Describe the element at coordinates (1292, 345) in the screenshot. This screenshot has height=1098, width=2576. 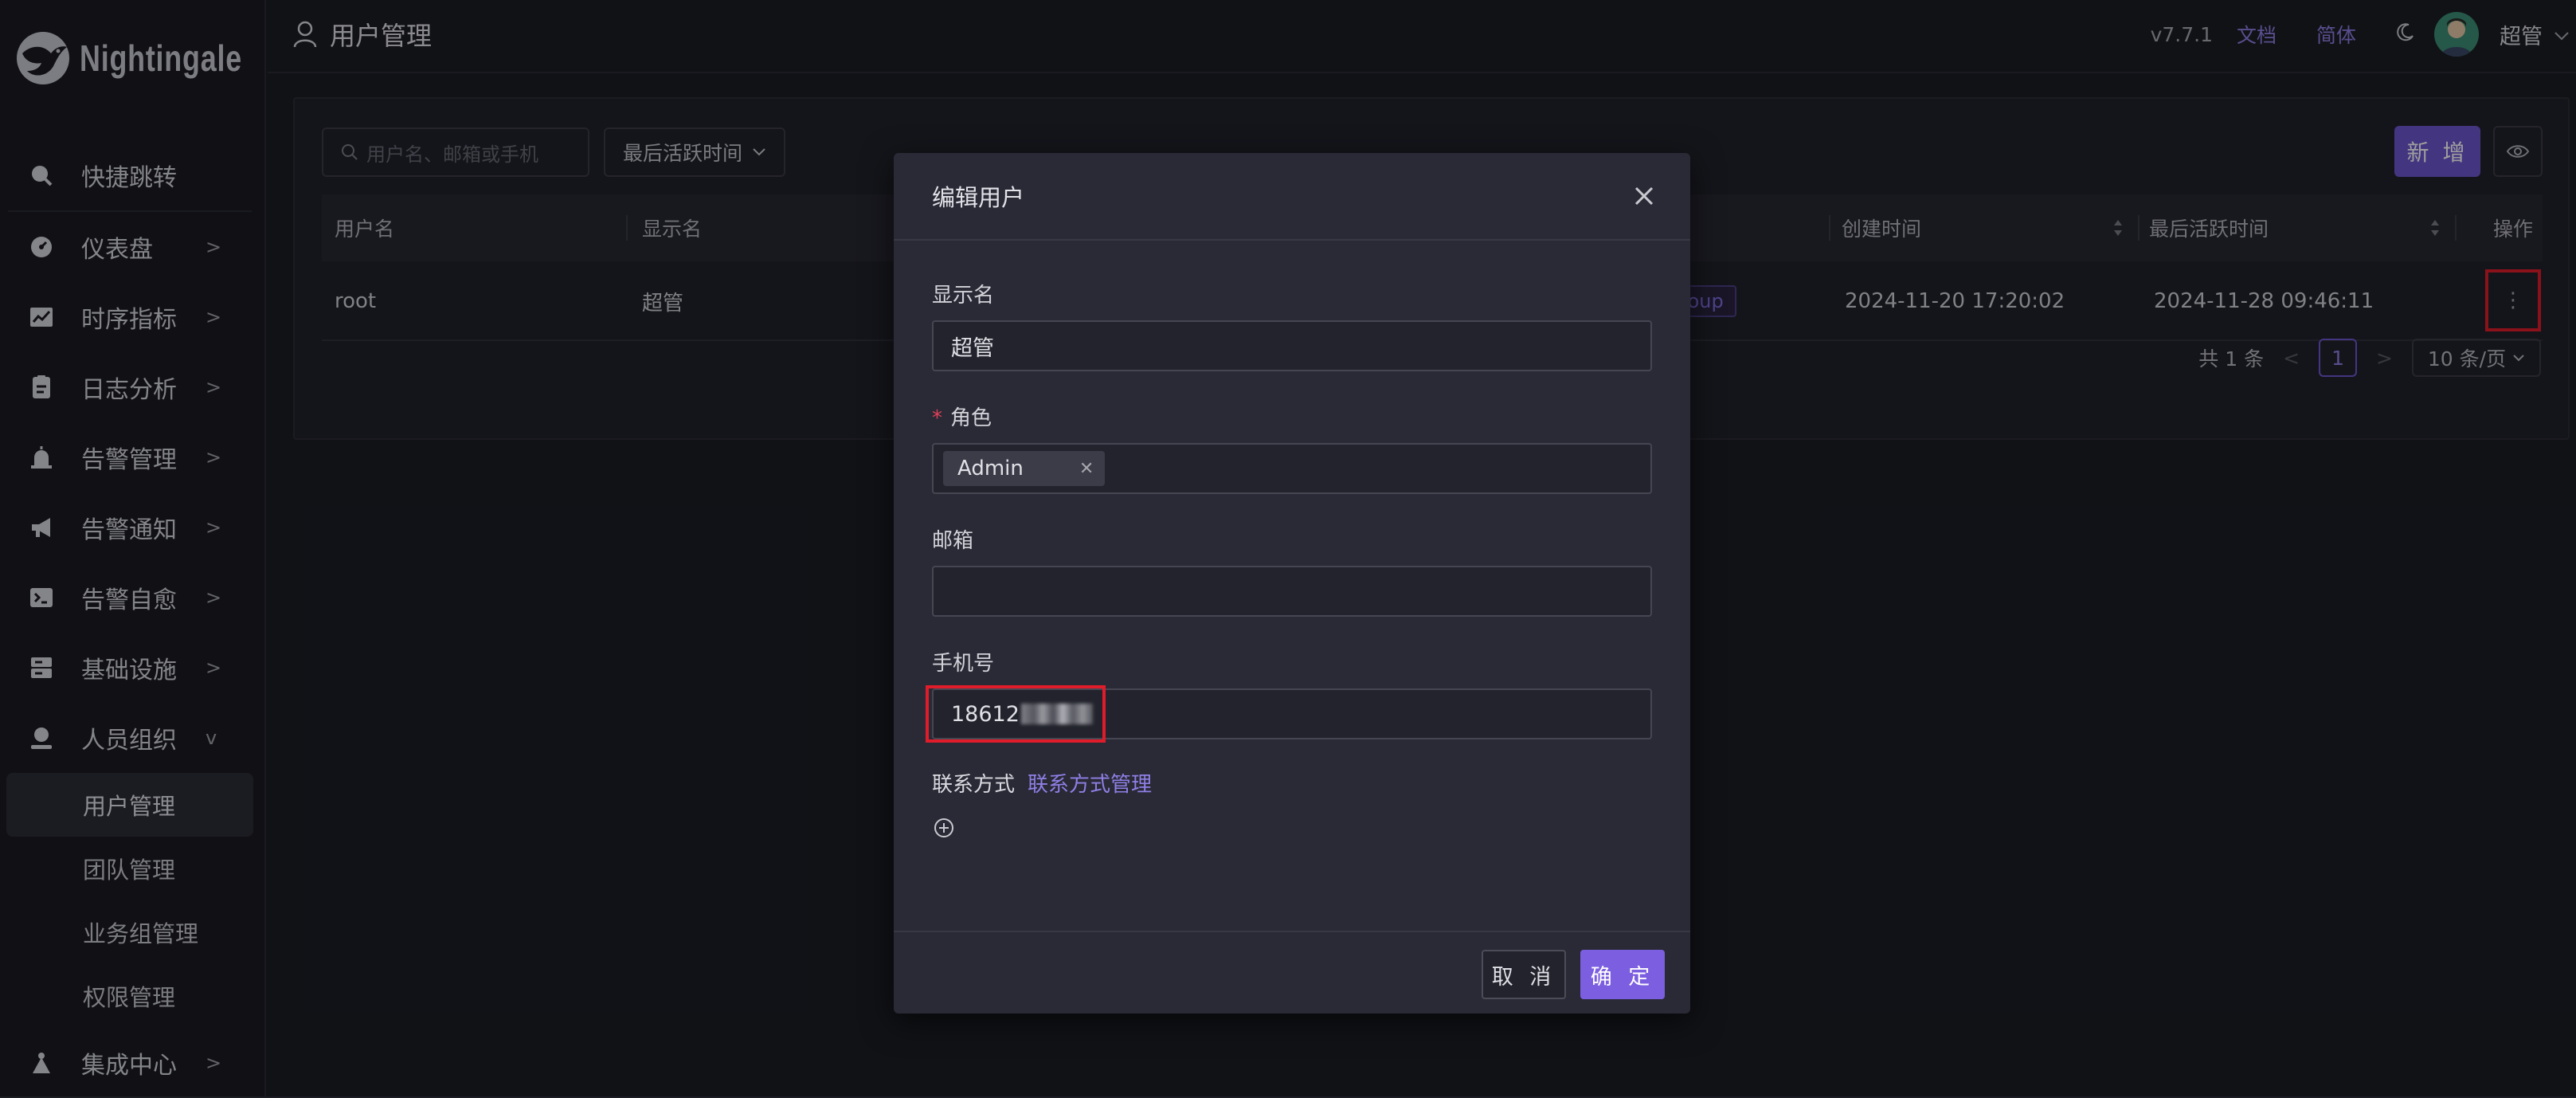
I see `nickname-field: 超管` at that location.